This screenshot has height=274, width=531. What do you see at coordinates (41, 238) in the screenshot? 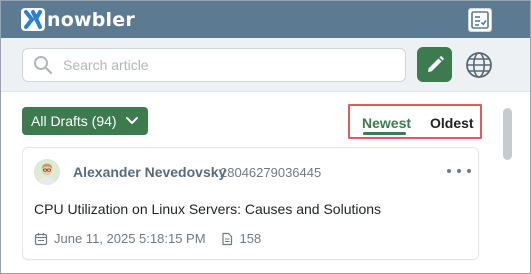
I see `calendar-icon` at bounding box center [41, 238].